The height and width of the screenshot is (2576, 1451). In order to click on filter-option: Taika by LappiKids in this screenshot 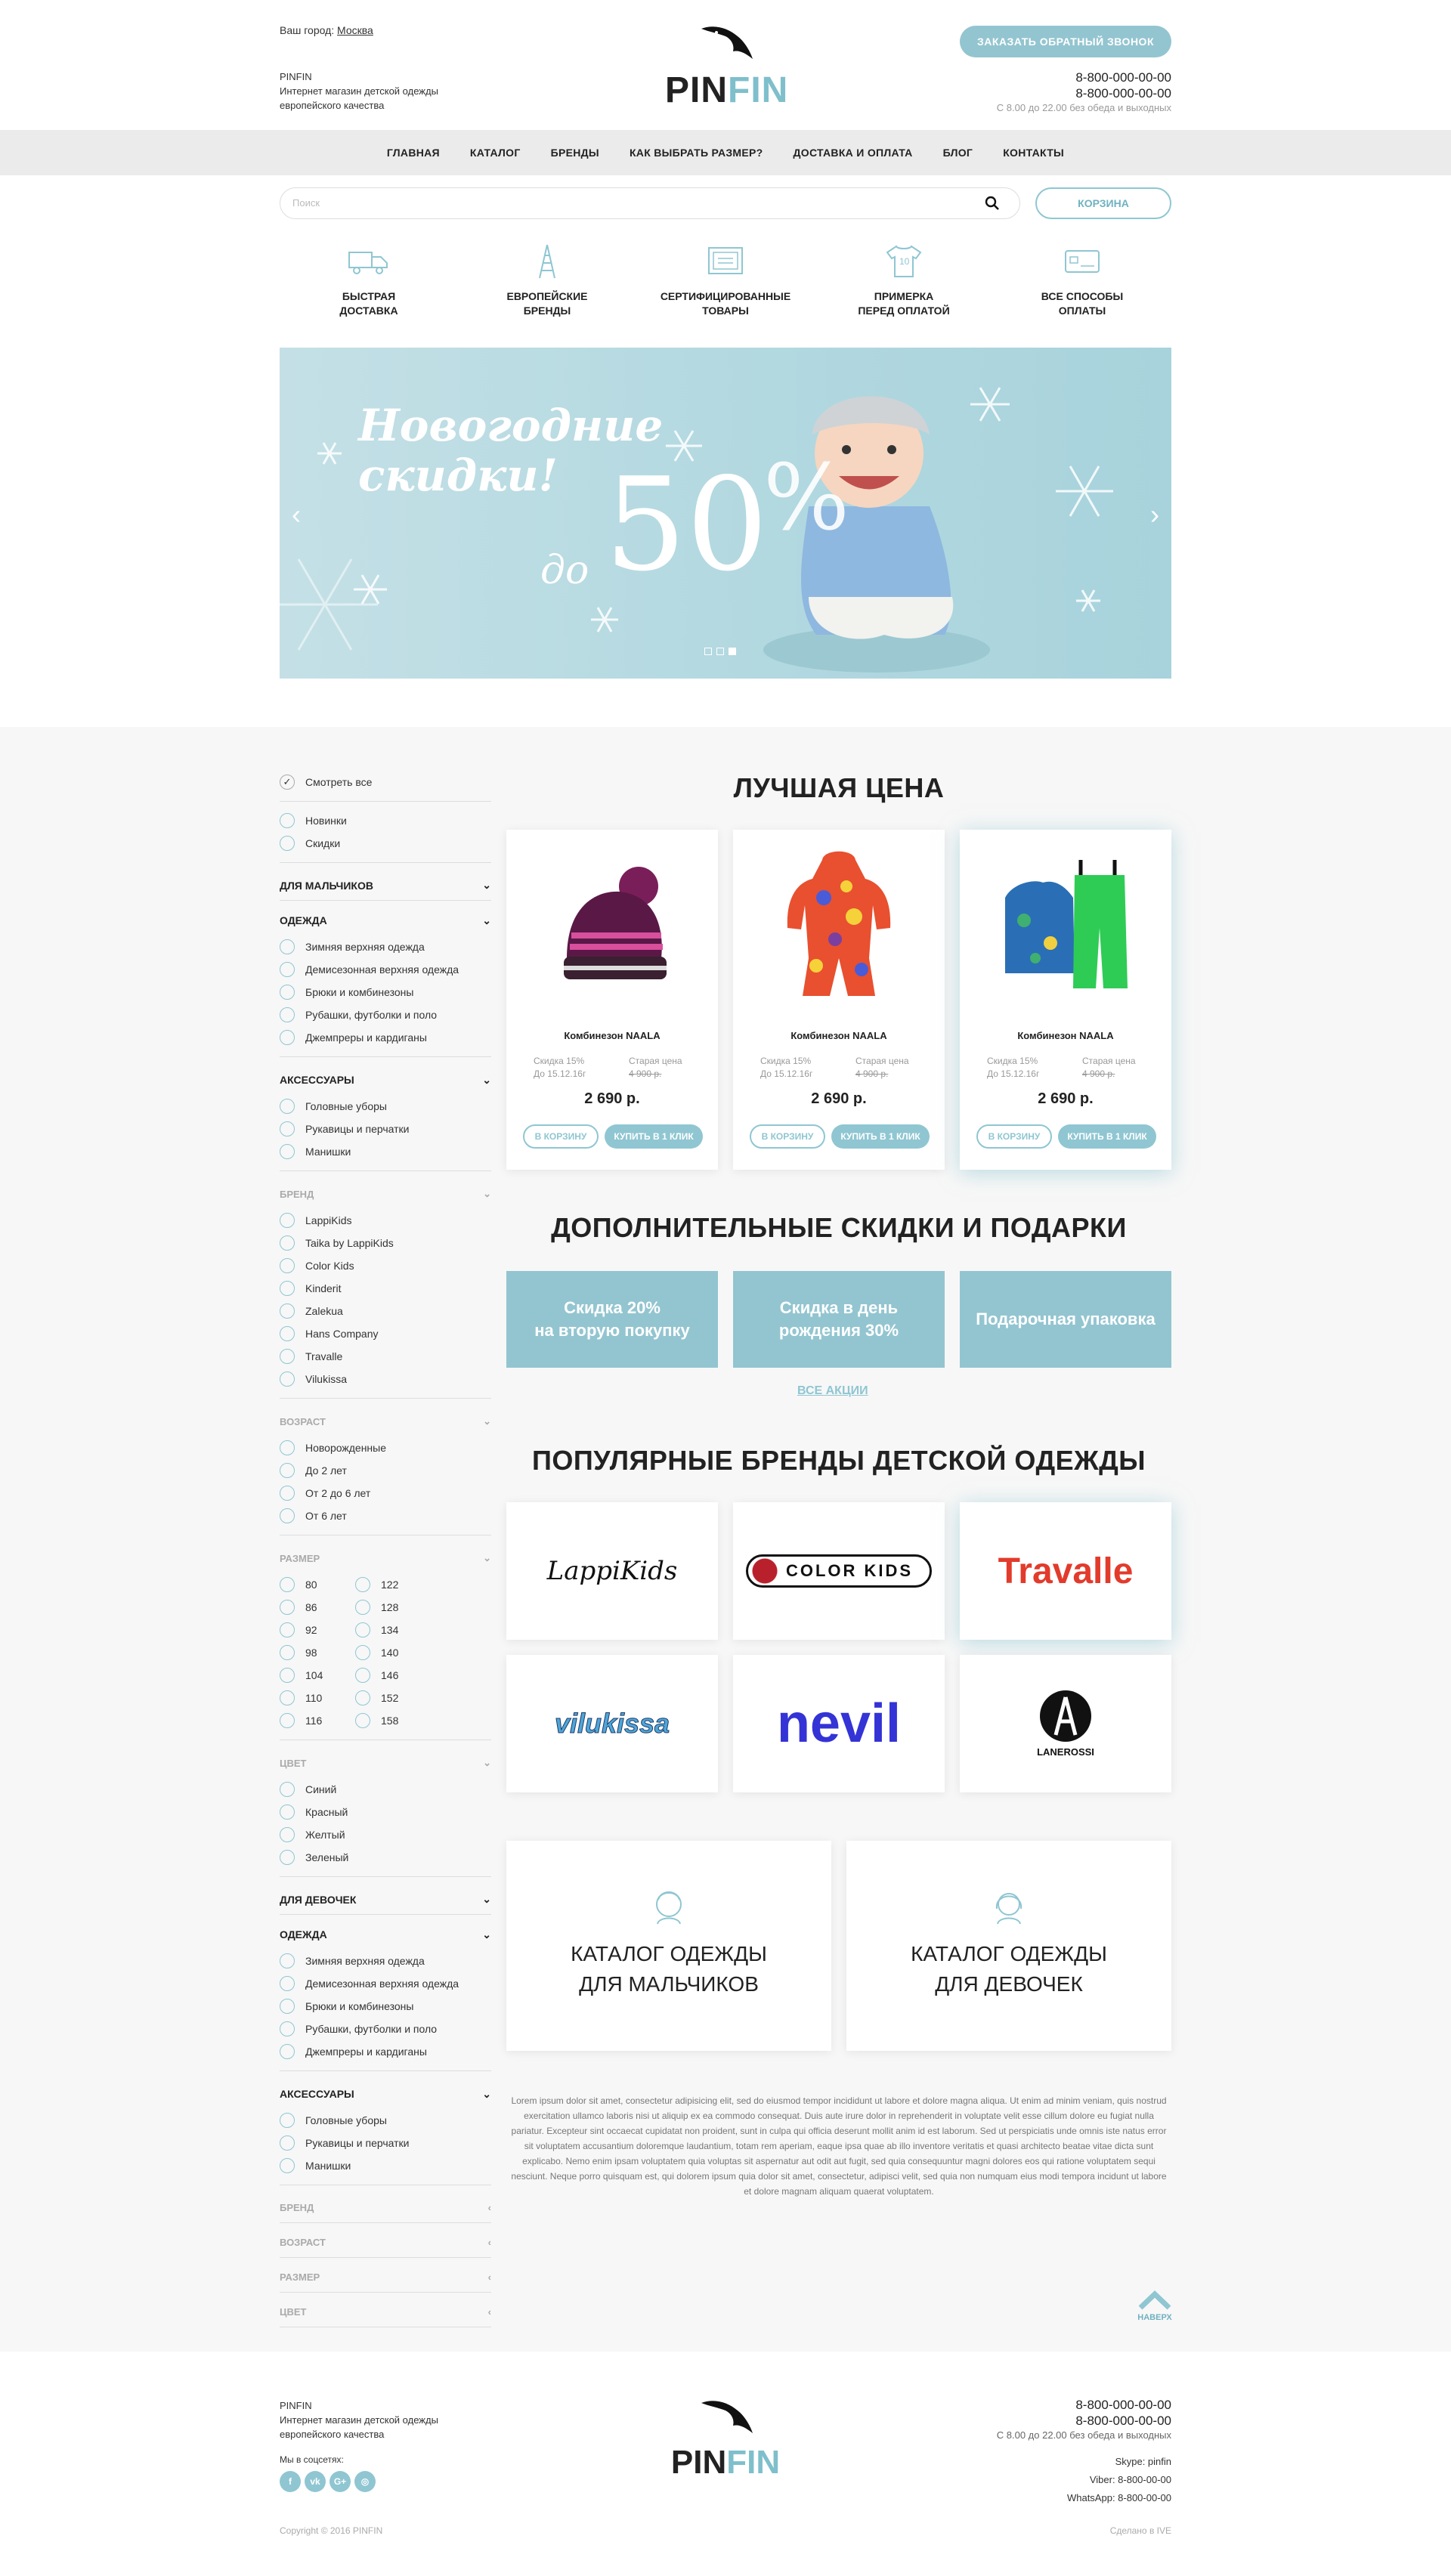, I will do `click(385, 1243)`.